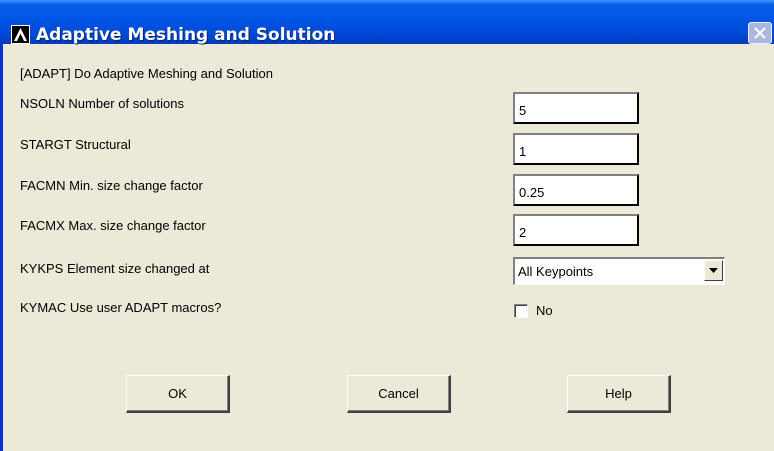 Image resolution: width=774 pixels, height=451 pixels. What do you see at coordinates (521, 311) in the screenshot?
I see `kymac-checkbox` at bounding box center [521, 311].